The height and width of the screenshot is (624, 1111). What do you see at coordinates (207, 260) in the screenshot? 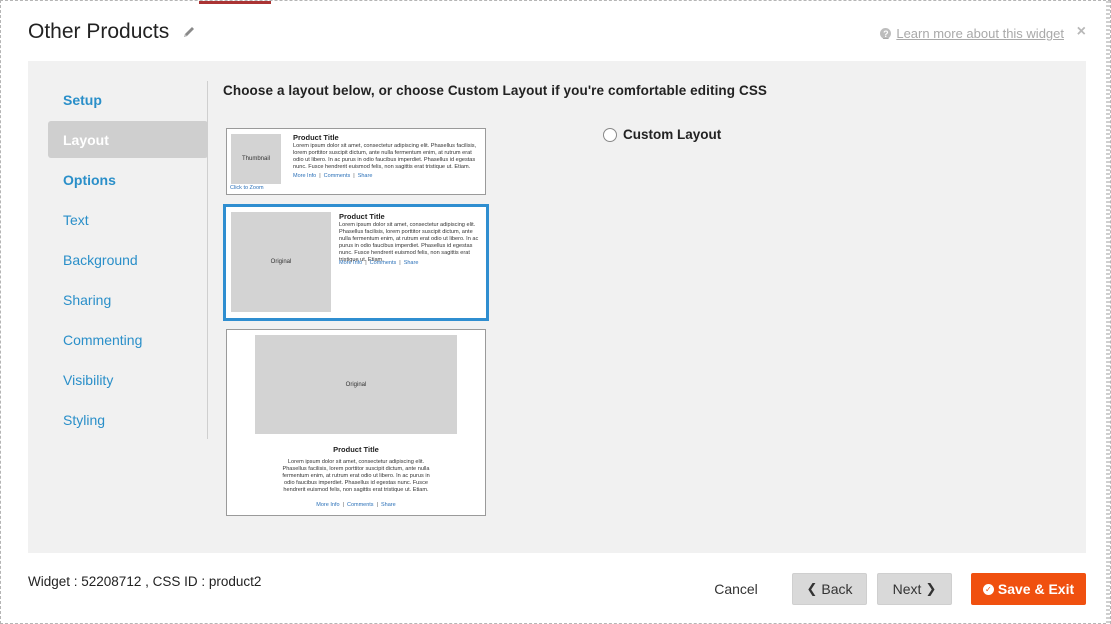
I see `sidebar-divider` at bounding box center [207, 260].